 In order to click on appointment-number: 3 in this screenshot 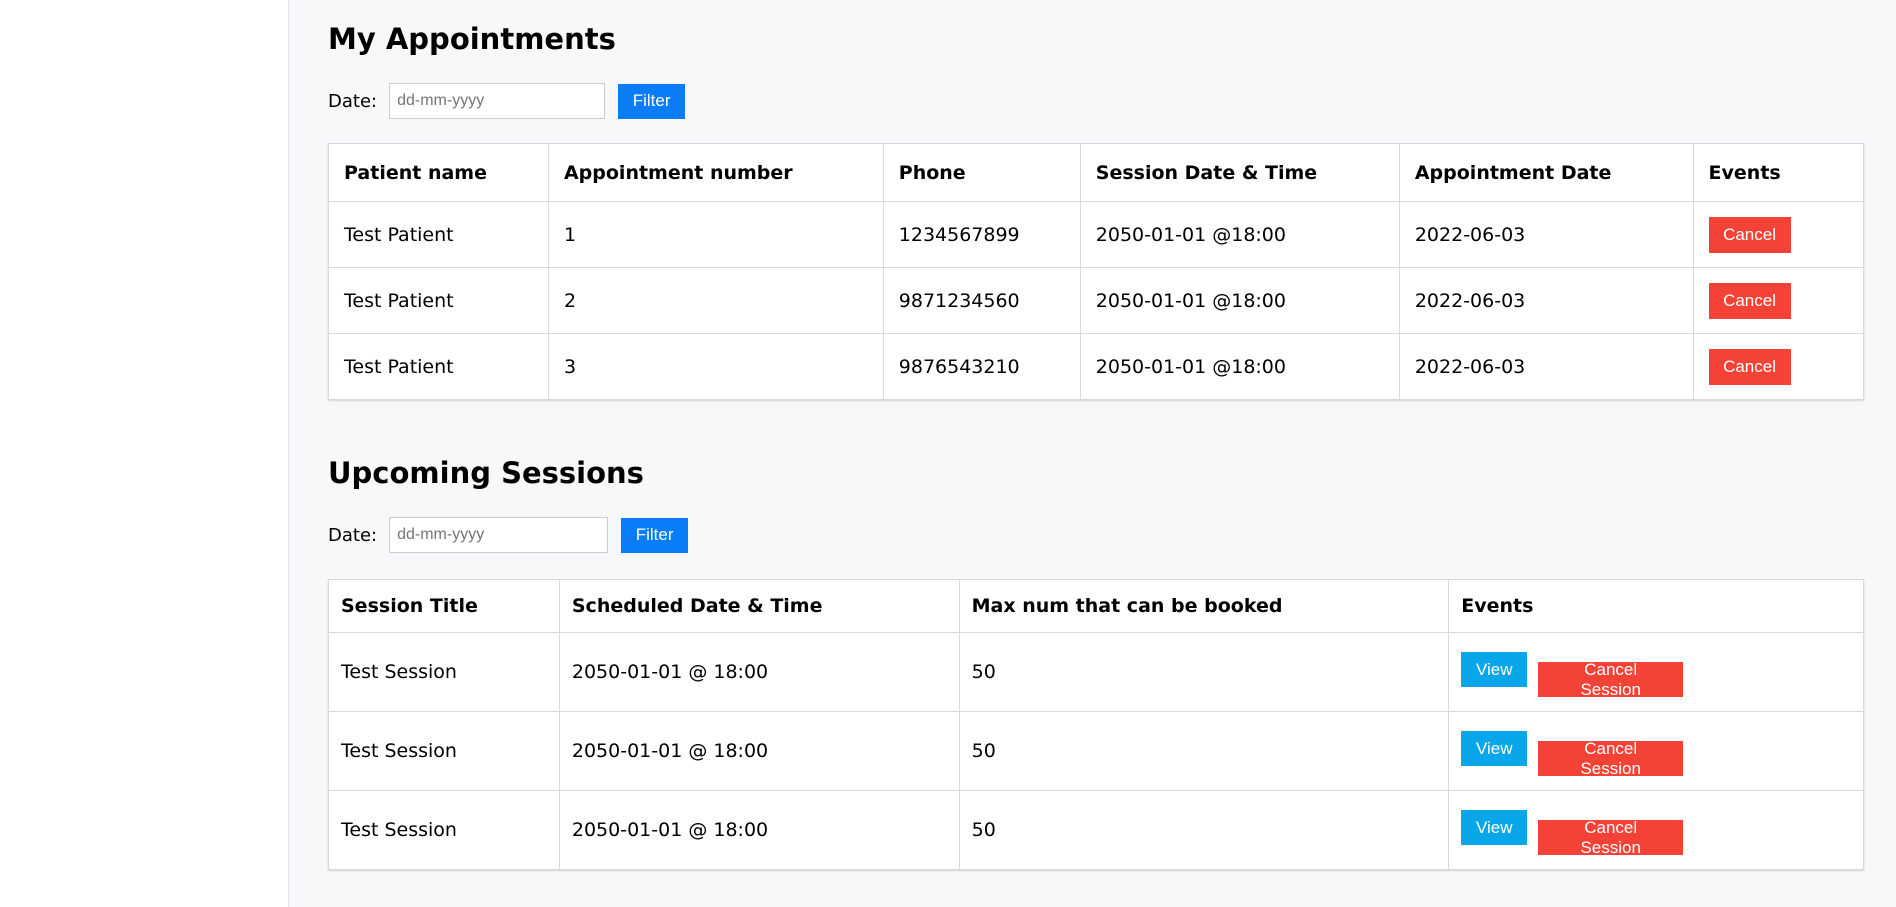, I will do `click(715, 366)`.